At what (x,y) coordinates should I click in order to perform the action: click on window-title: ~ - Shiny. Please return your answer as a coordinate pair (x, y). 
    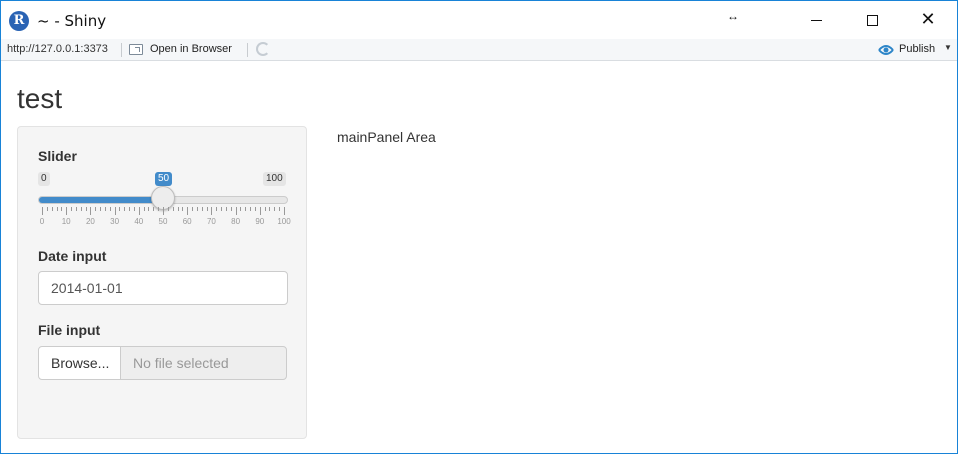
    Looking at the image, I should click on (72, 21).